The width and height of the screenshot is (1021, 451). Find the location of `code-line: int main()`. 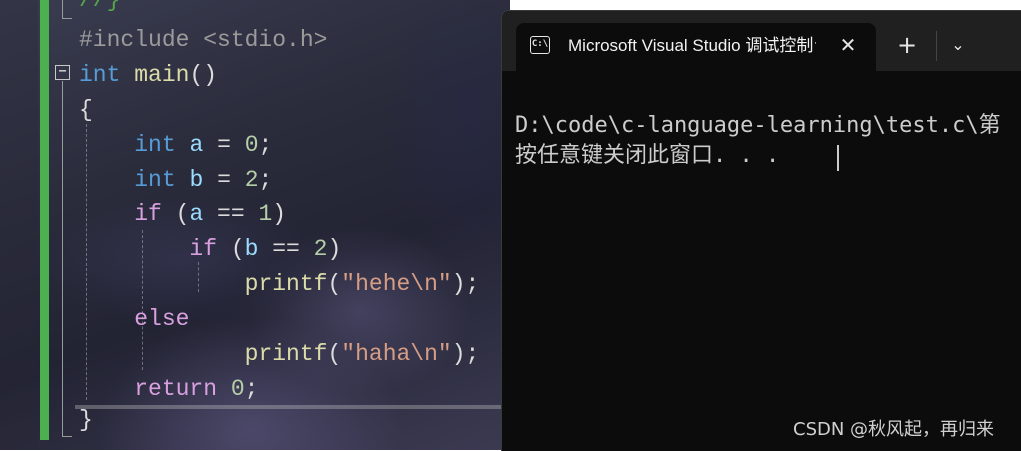

code-line: int main() is located at coordinates (148, 75).